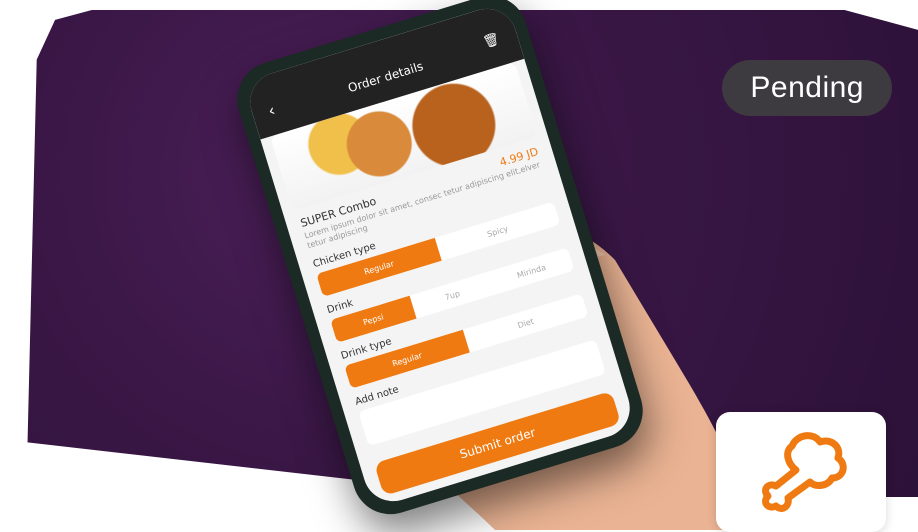 The width and height of the screenshot is (918, 532). Describe the element at coordinates (807, 88) in the screenshot. I see `status-badge: Pending` at that location.